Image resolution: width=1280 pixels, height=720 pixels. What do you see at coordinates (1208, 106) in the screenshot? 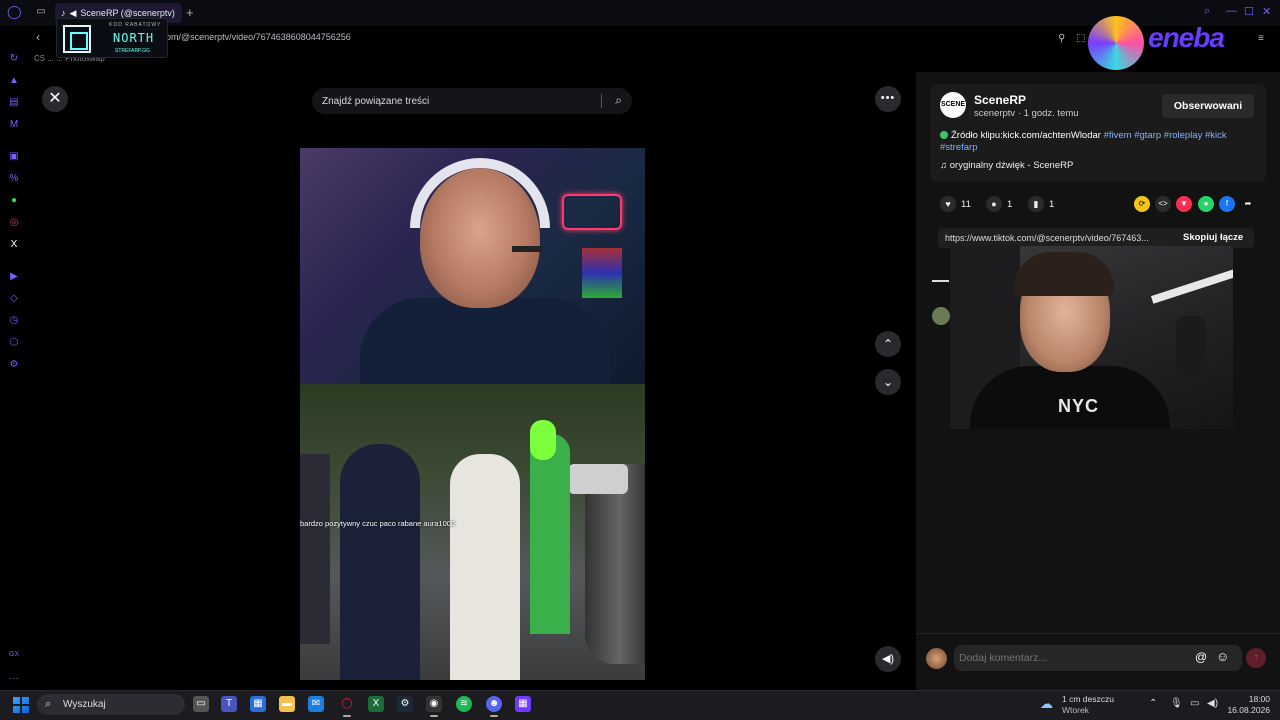
I see `follow-button: Obserwowani` at bounding box center [1208, 106].